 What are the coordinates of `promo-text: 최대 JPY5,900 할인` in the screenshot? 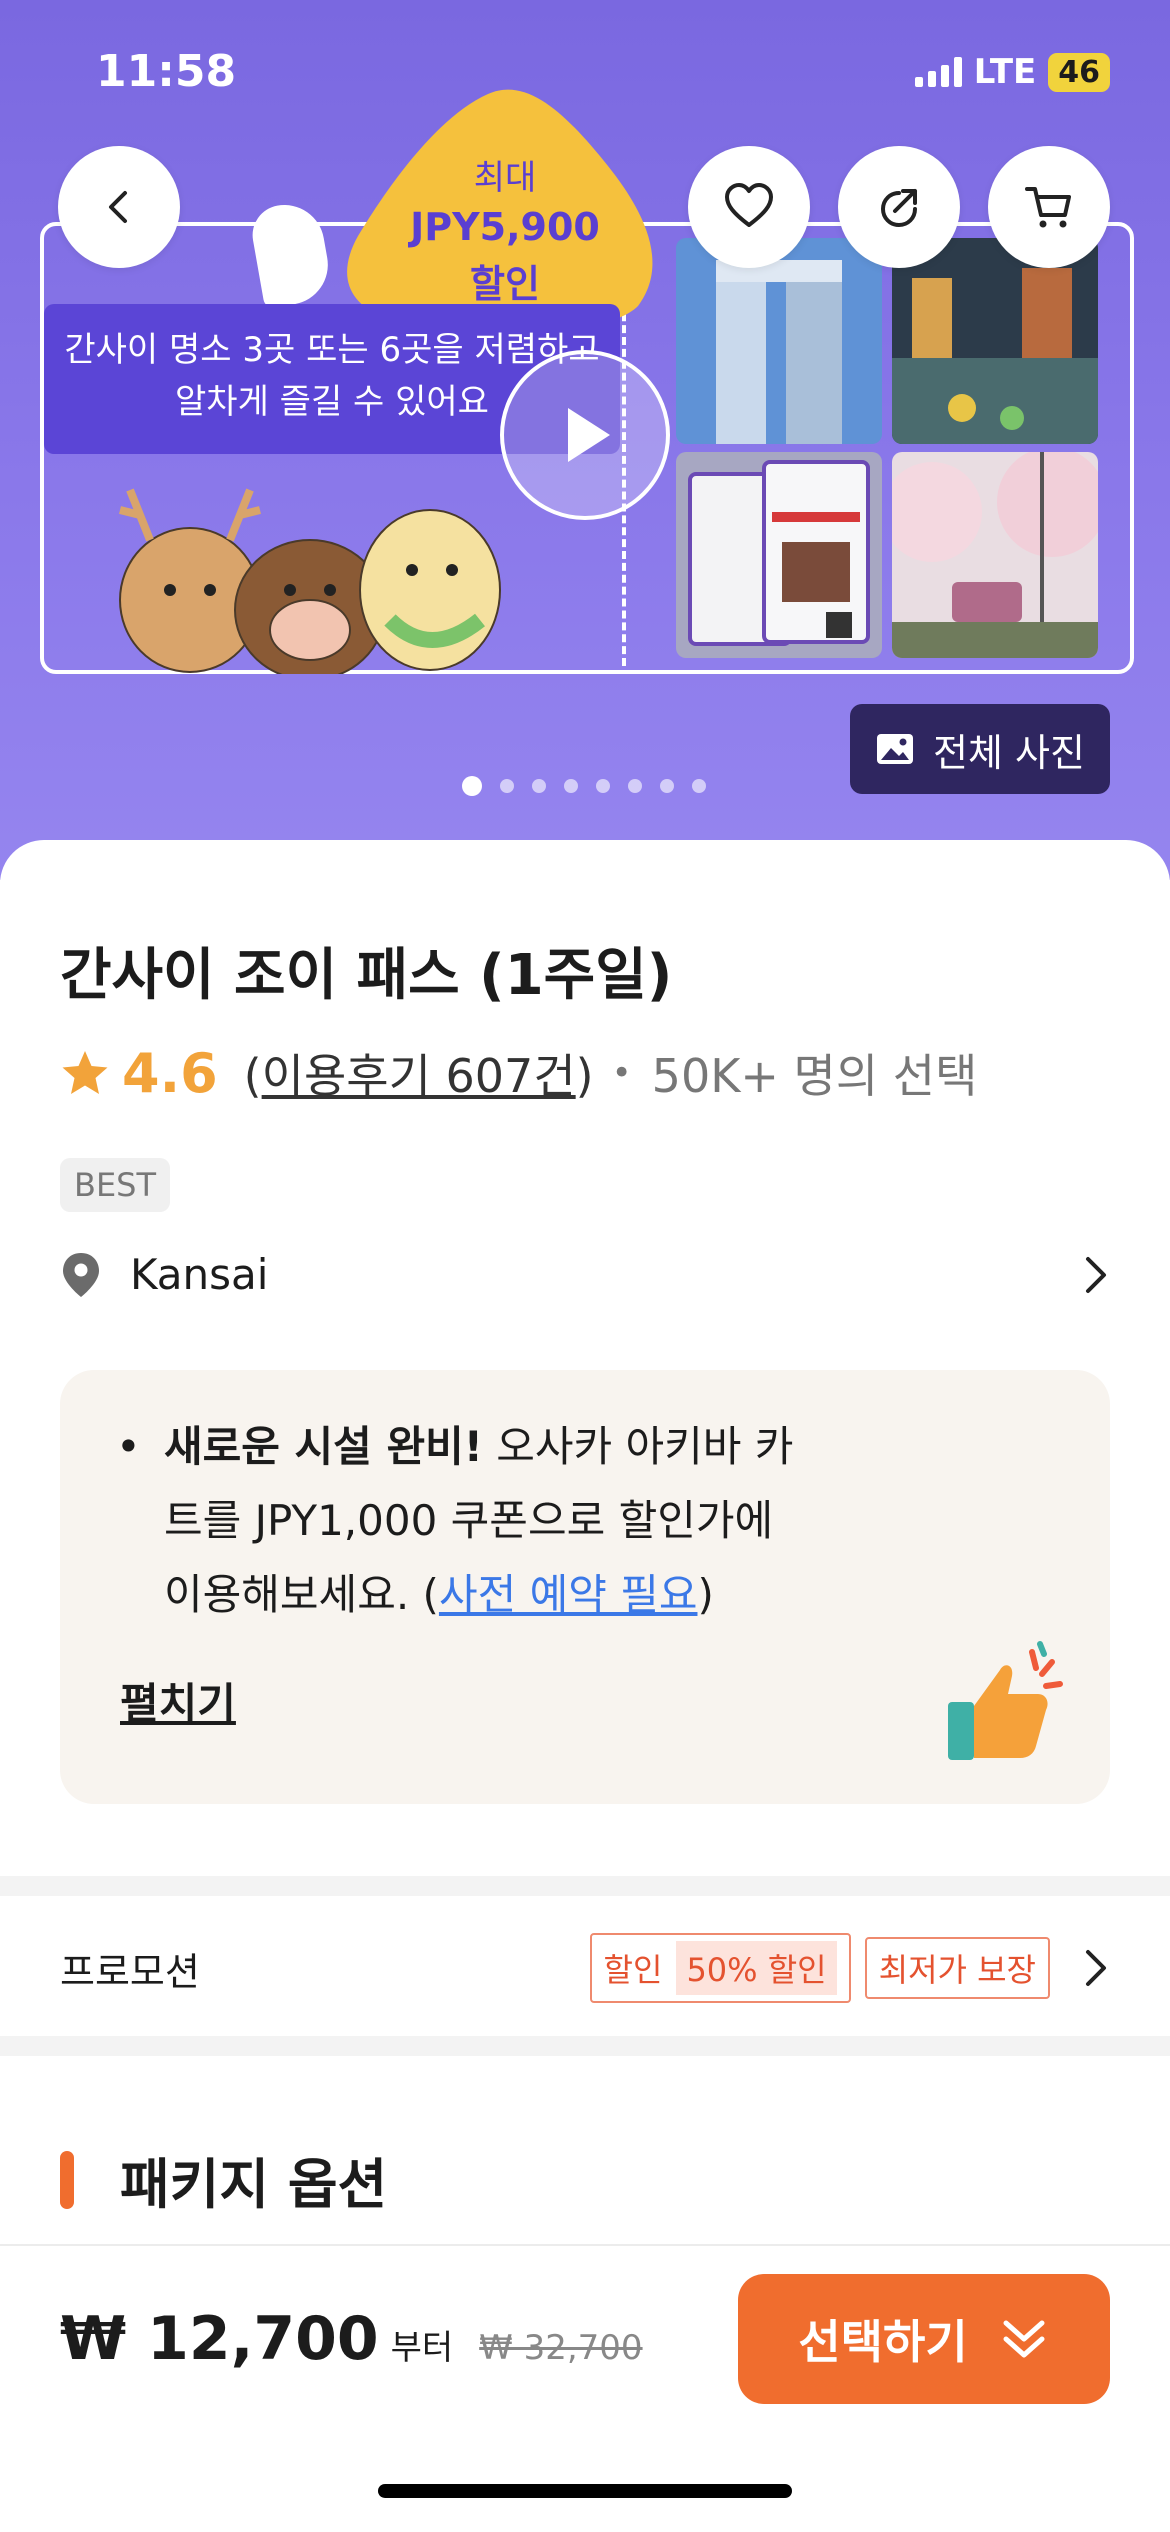 It's located at (505, 229).